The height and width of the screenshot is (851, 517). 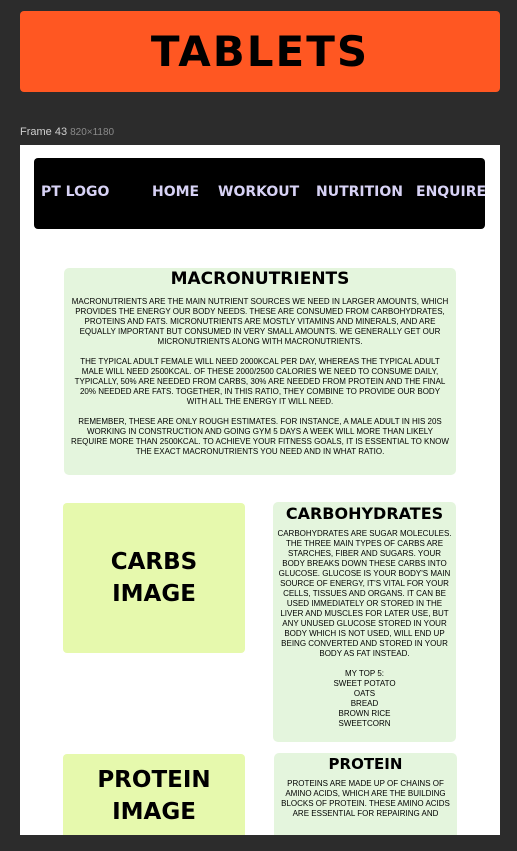 I want to click on nav-bar: PT LOGO HOME WORKOUT NUTRITION ENQUIRE, so click(x=260, y=193).